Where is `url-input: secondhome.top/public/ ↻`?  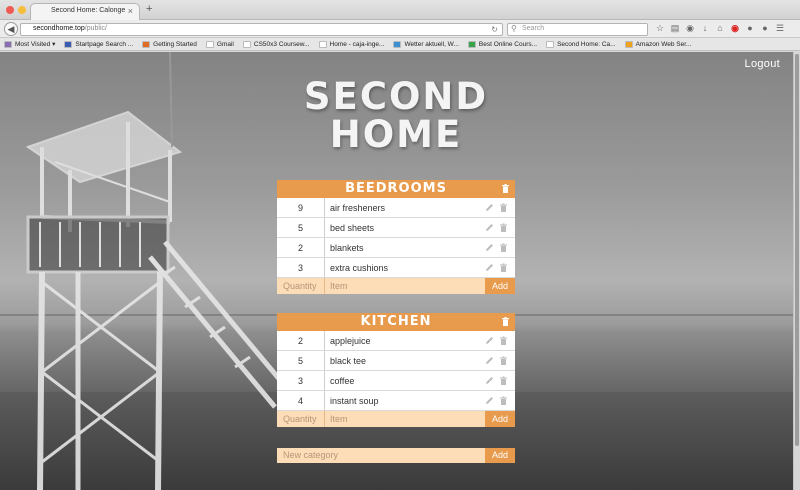
url-input: secondhome.top/public/ ↻ is located at coordinates (261, 29).